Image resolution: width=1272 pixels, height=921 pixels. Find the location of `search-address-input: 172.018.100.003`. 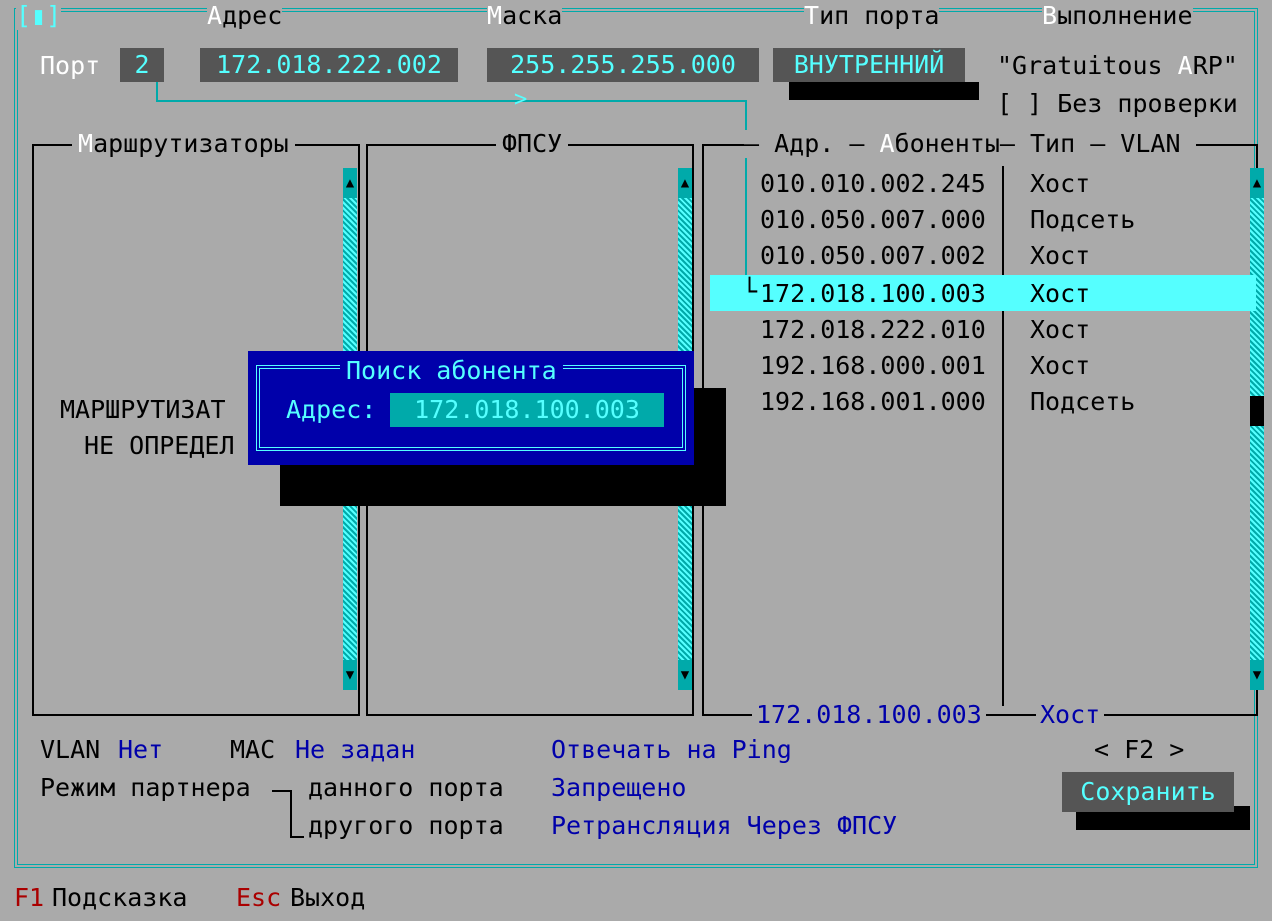

search-address-input: 172.018.100.003 is located at coordinates (527, 410).